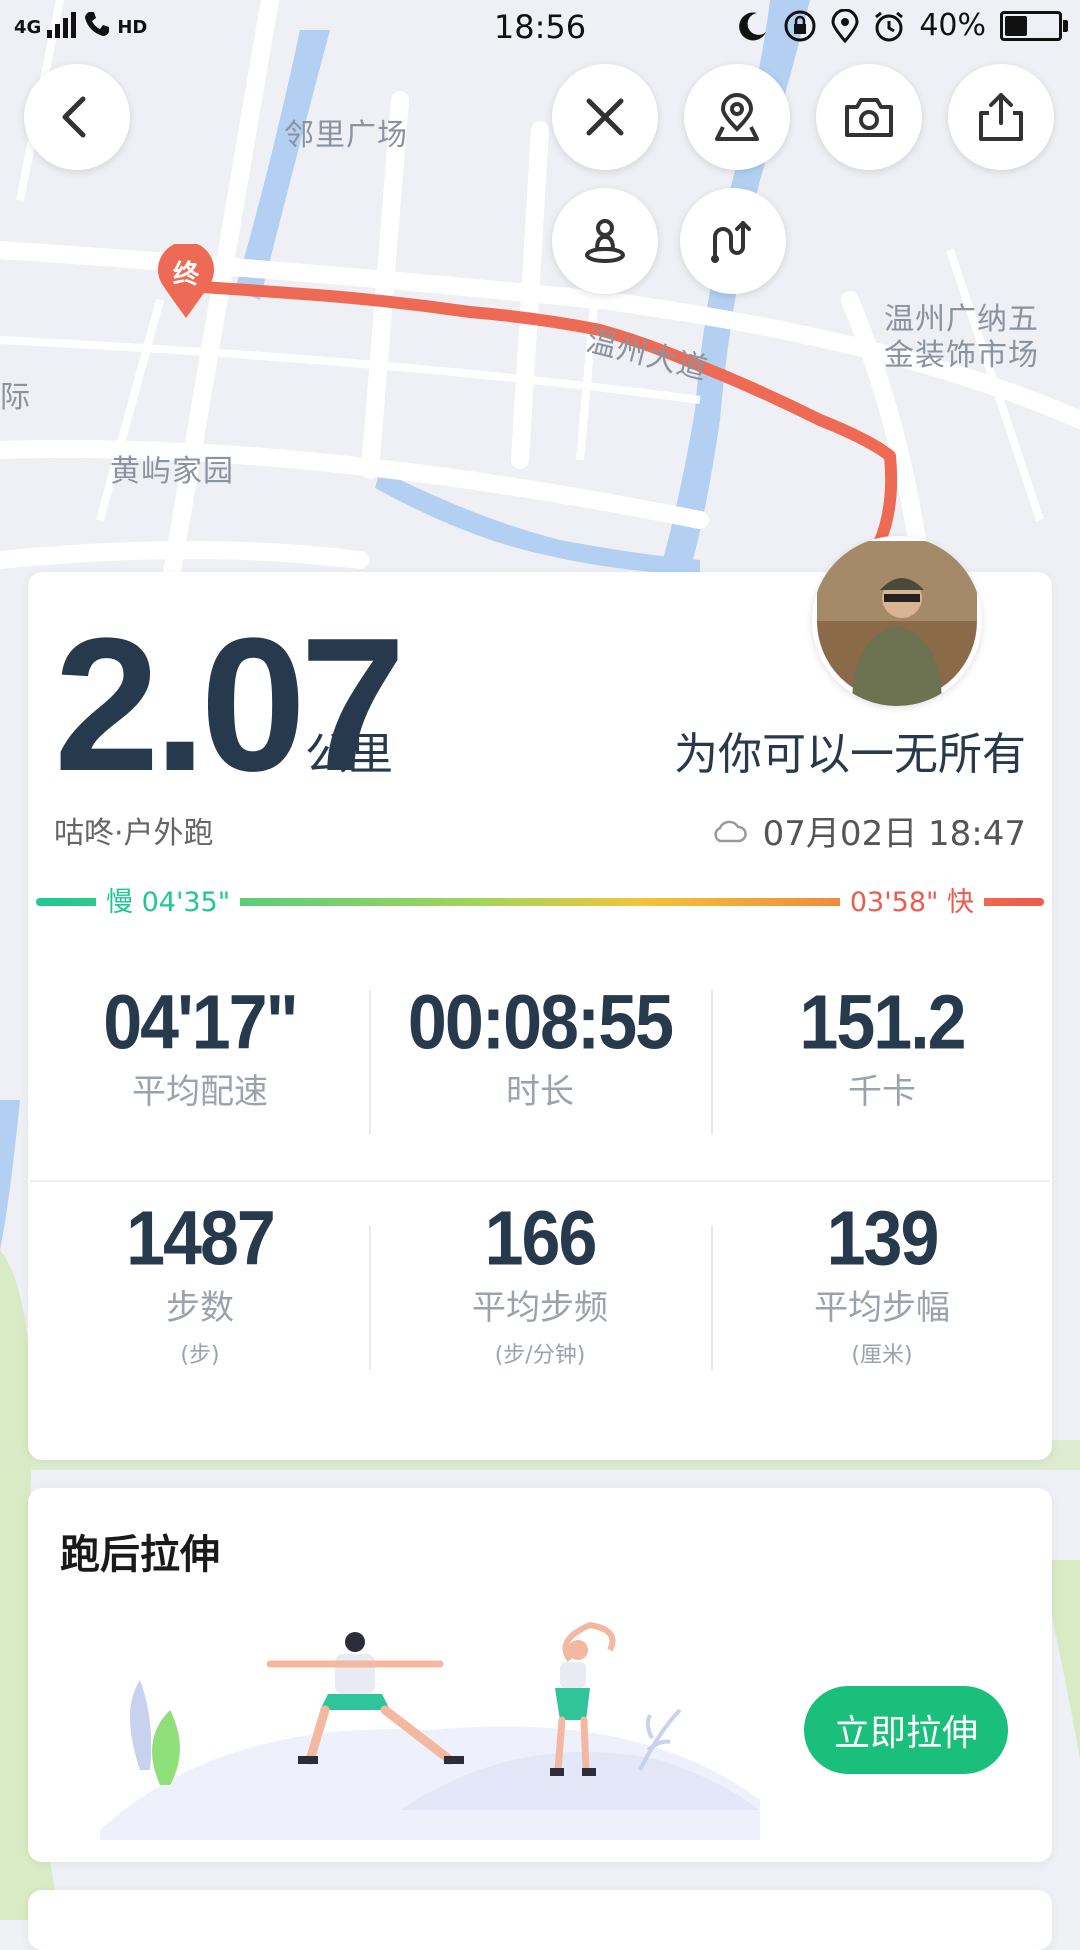  I want to click on location-icon, so click(737, 117).